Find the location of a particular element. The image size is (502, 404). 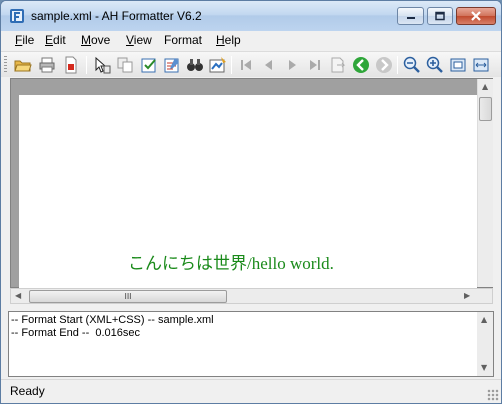

log-line: -- Format Start (XML+CSS) -- sample.xml is located at coordinates (112, 320).